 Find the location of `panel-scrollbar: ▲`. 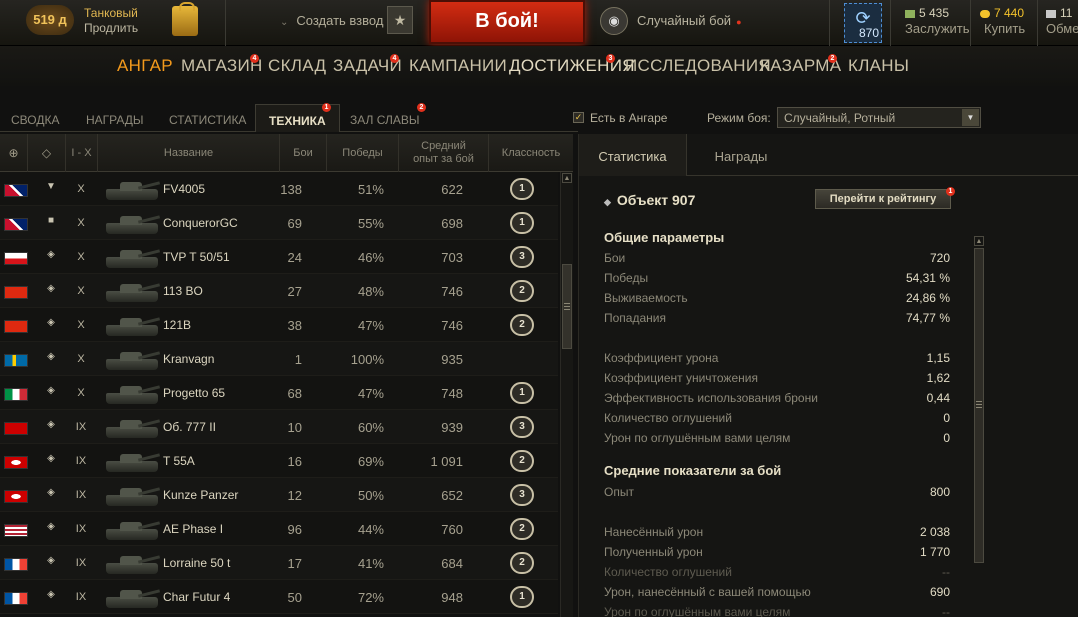

panel-scrollbar: ▲ is located at coordinates (979, 426).